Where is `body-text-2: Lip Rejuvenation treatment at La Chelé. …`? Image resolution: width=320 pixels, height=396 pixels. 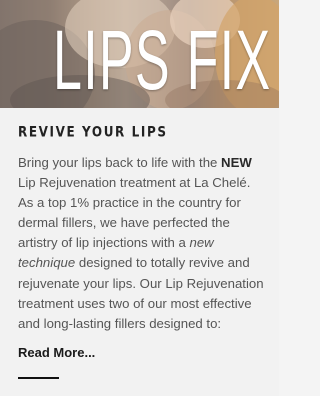
body-text-2: Lip Rejuvenation treatment at La Chelé. … is located at coordinates (134, 213).